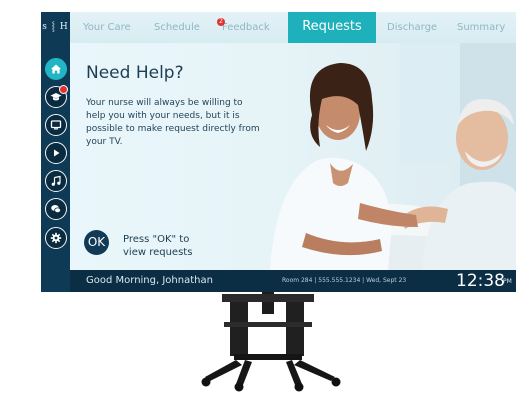  I want to click on tab-requests: Requests, so click(332, 27).